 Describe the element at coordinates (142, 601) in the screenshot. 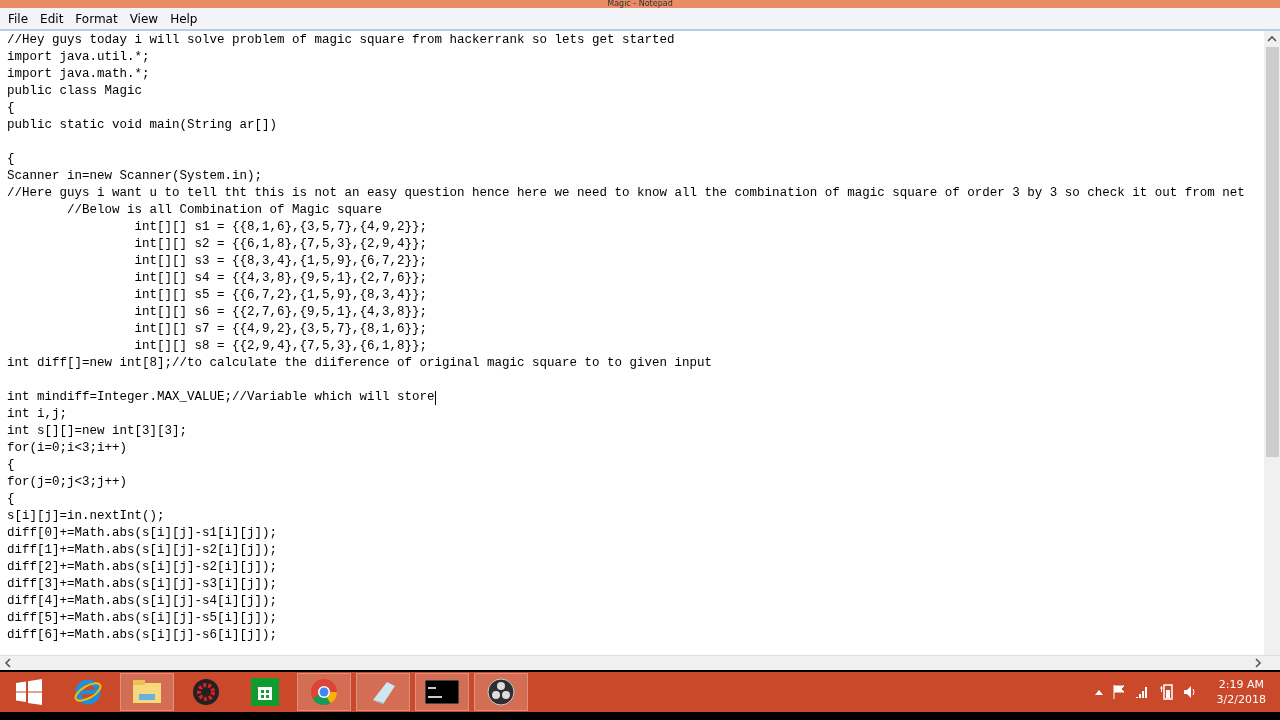

I see `code-line: diff[4]+=Math.abs(s[i][j]-s4[i][j]);` at that location.